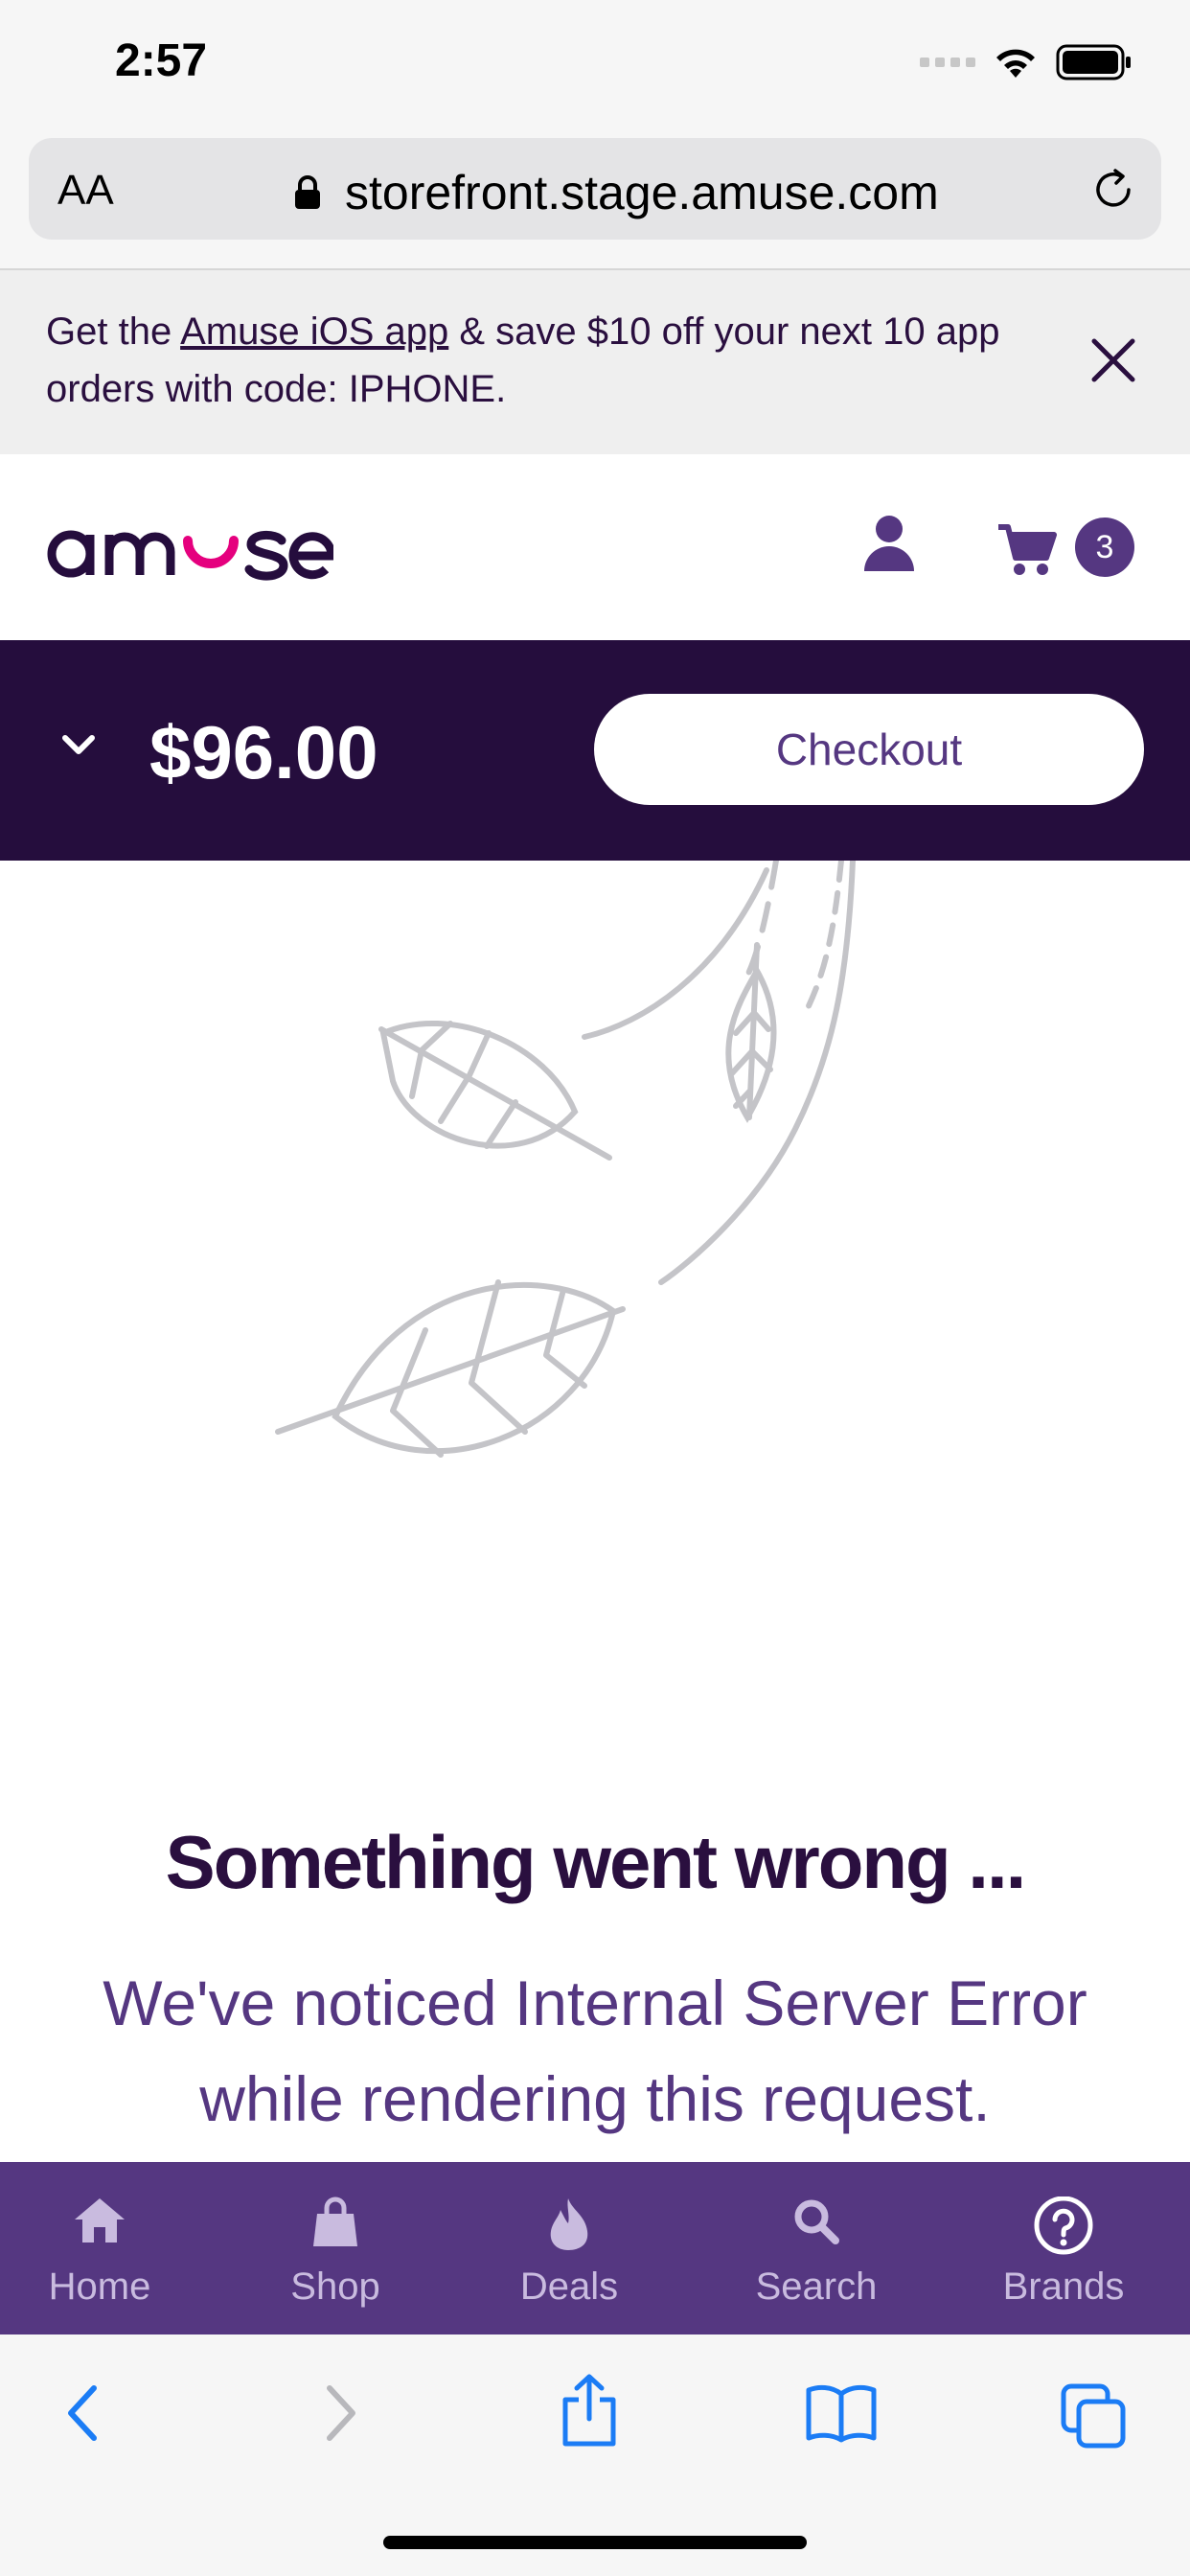 This screenshot has width=1190, height=2576. Describe the element at coordinates (100, 2220) in the screenshot. I see `home-icon` at that location.